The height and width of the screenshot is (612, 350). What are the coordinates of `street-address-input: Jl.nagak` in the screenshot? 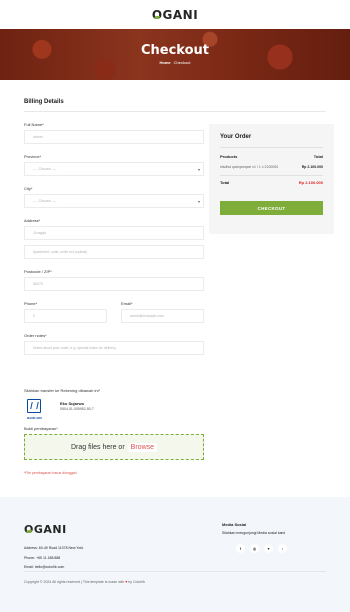 It's located at (114, 233).